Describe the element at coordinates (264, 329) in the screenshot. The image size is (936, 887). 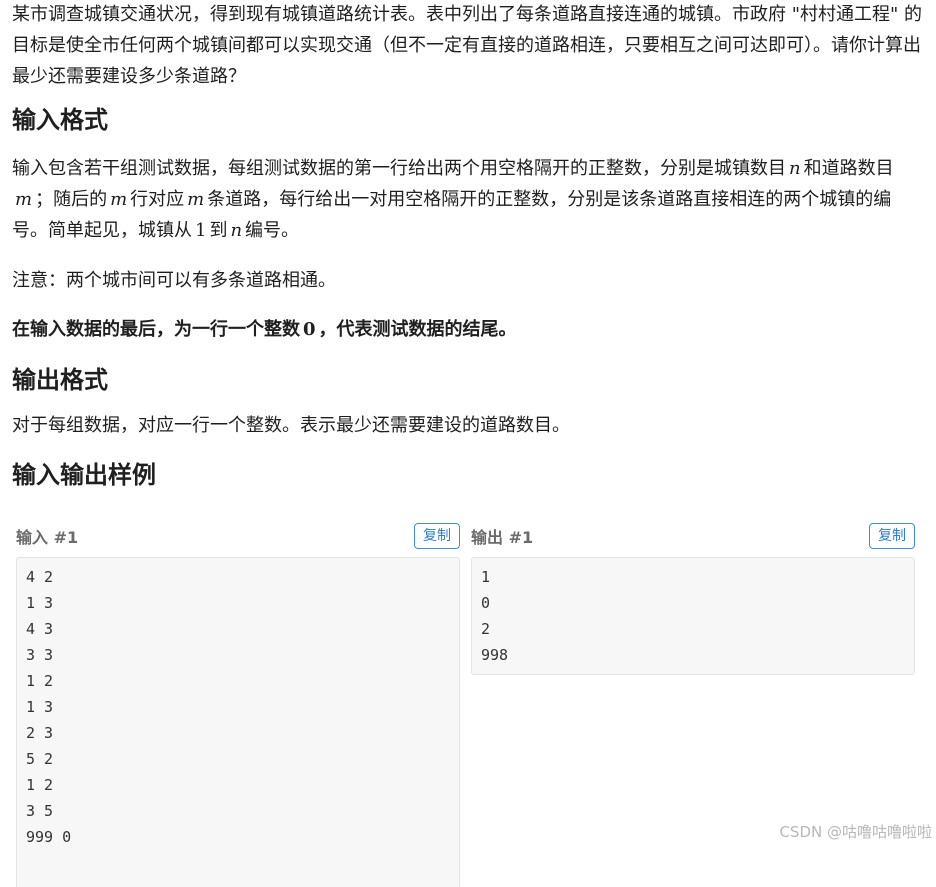
I see `end-of-input-note: 在输入数据的最后，为一行一个整数 0 ，代表测试数据的结尾。` at that location.